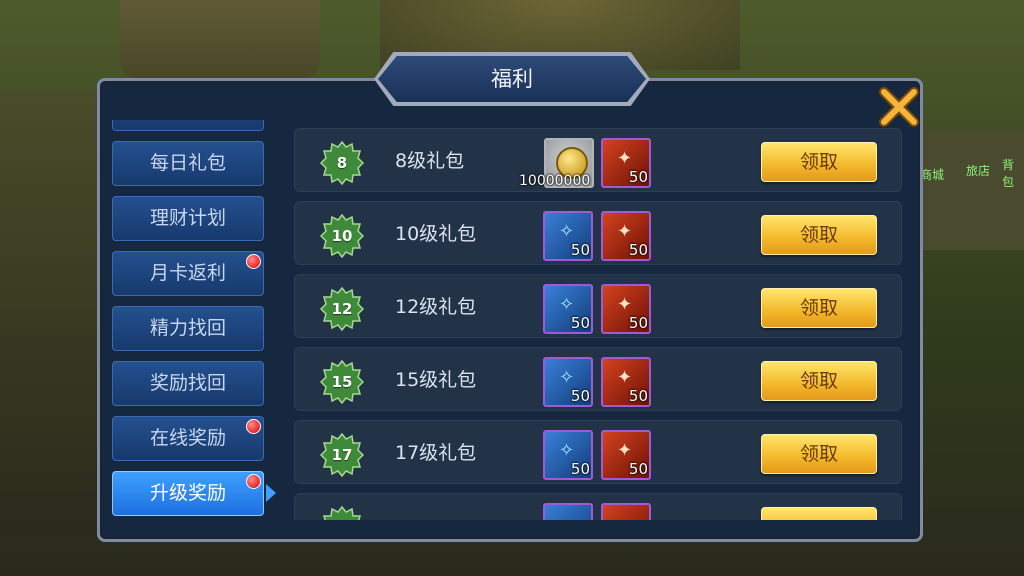  I want to click on sidebar-item-finance-plan: 理财计划, so click(188, 218).